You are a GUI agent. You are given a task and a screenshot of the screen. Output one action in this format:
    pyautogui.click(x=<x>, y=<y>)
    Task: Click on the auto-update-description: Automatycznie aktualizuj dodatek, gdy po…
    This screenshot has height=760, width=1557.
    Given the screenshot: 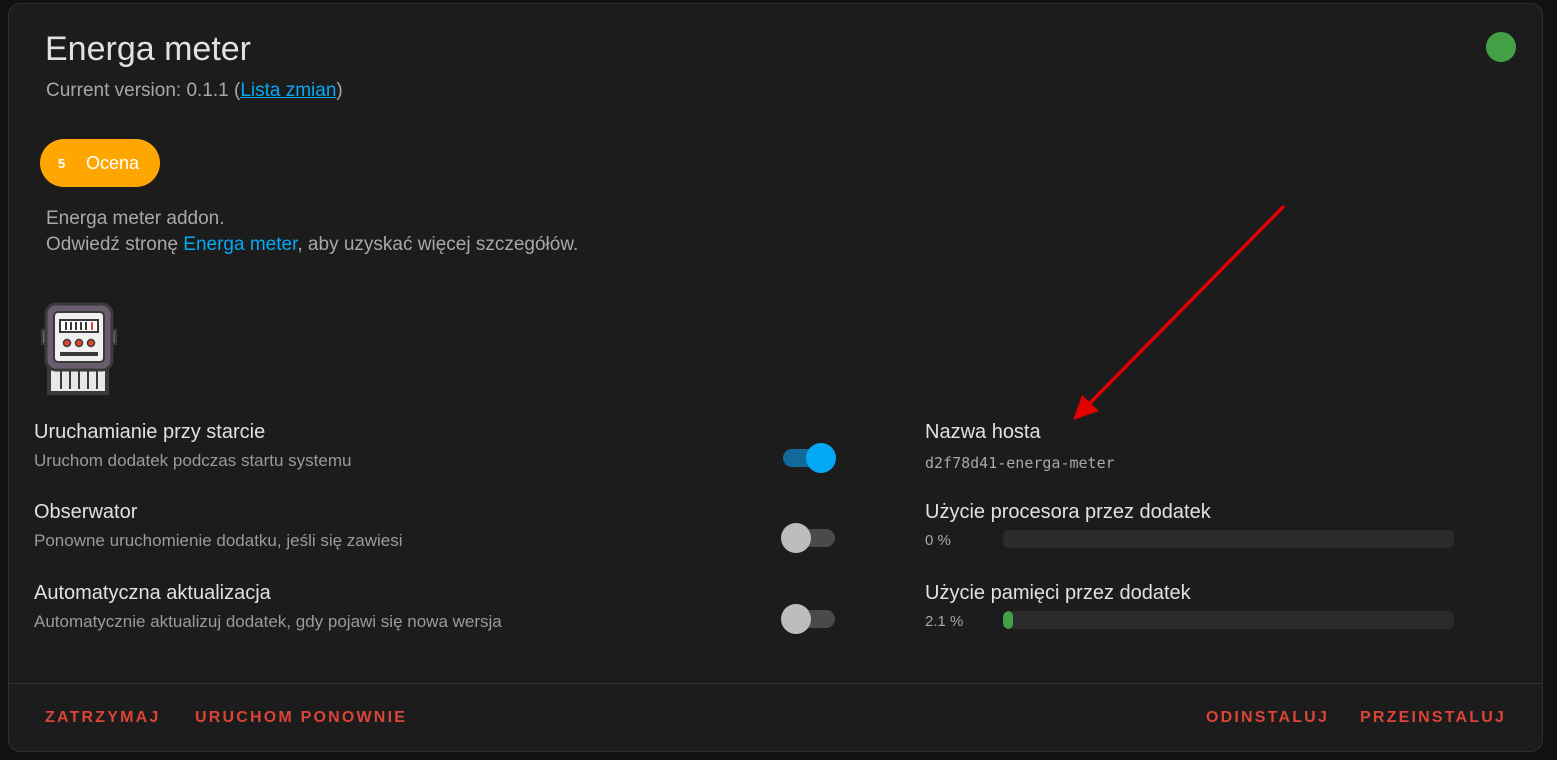 What is the action you would take?
    pyautogui.click(x=268, y=621)
    